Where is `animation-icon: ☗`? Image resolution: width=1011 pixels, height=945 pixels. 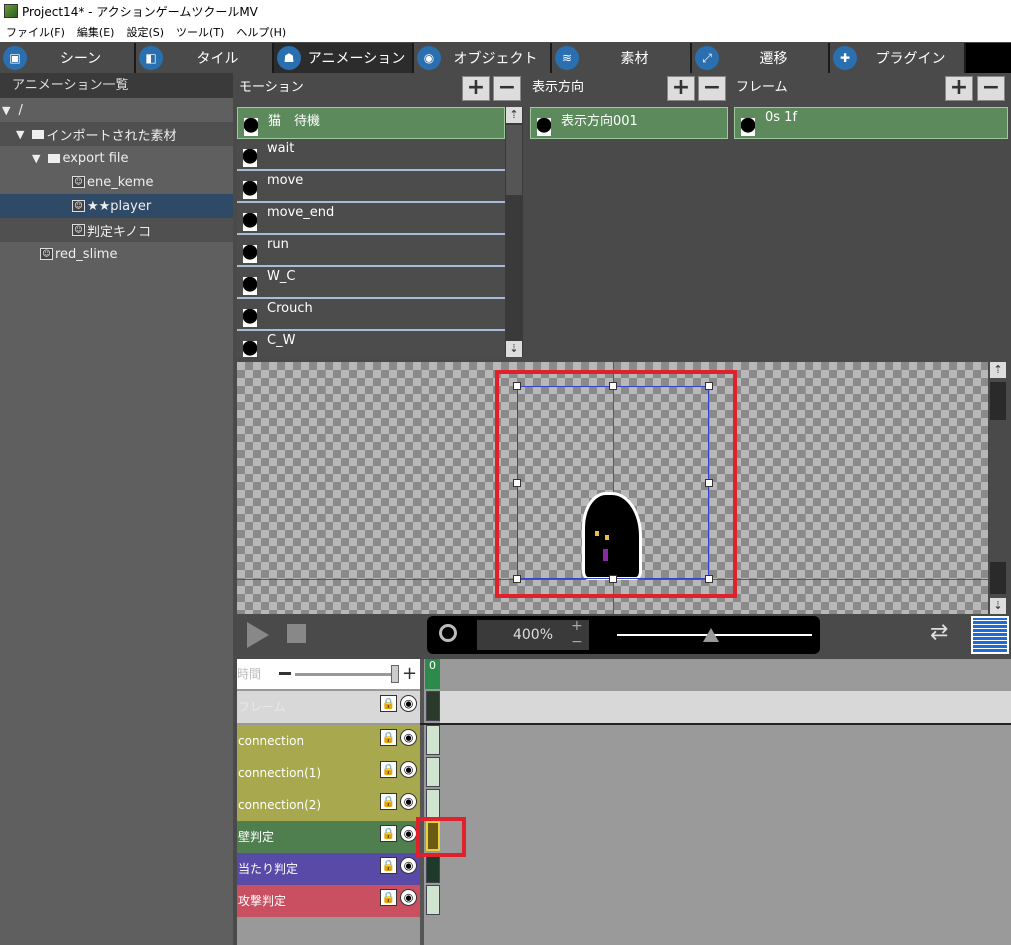
animation-icon: ☗ is located at coordinates (289, 58).